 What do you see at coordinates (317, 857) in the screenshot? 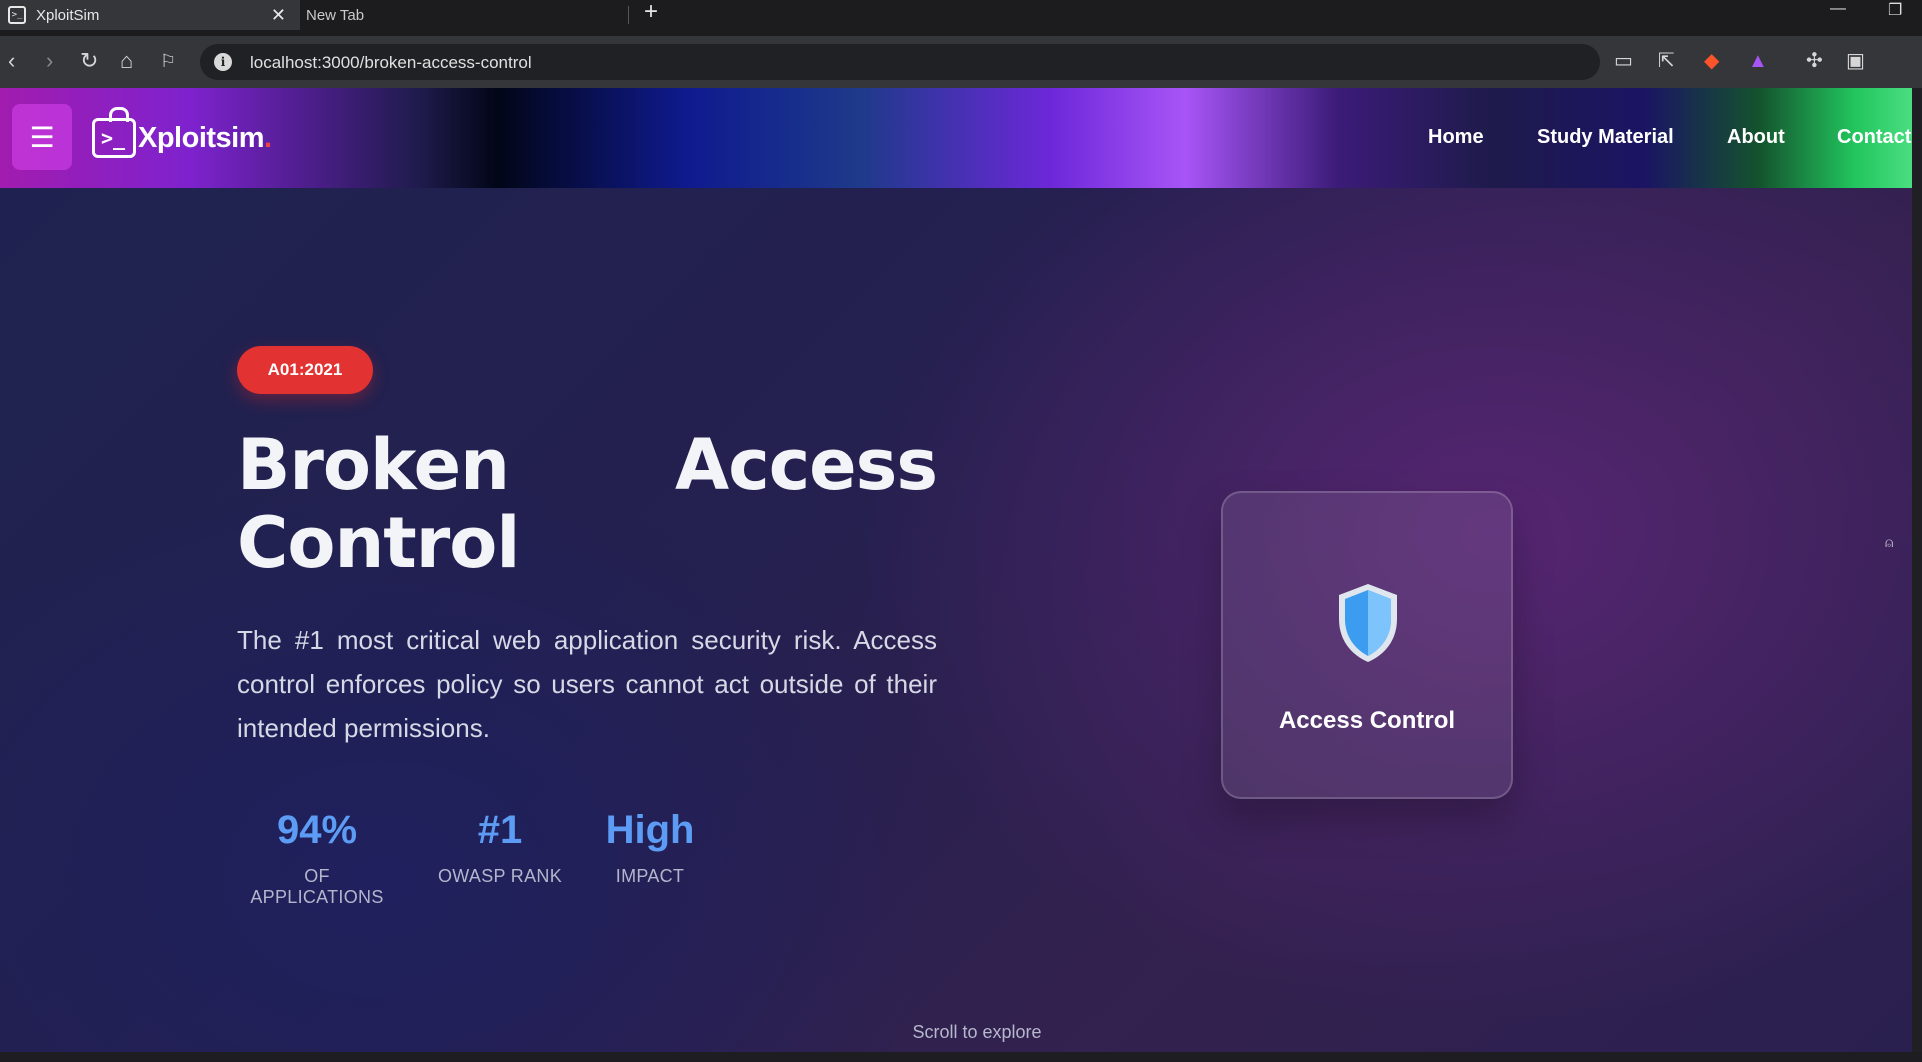
I see `stat-applications: 94% OF APPLICATIONS` at bounding box center [317, 857].